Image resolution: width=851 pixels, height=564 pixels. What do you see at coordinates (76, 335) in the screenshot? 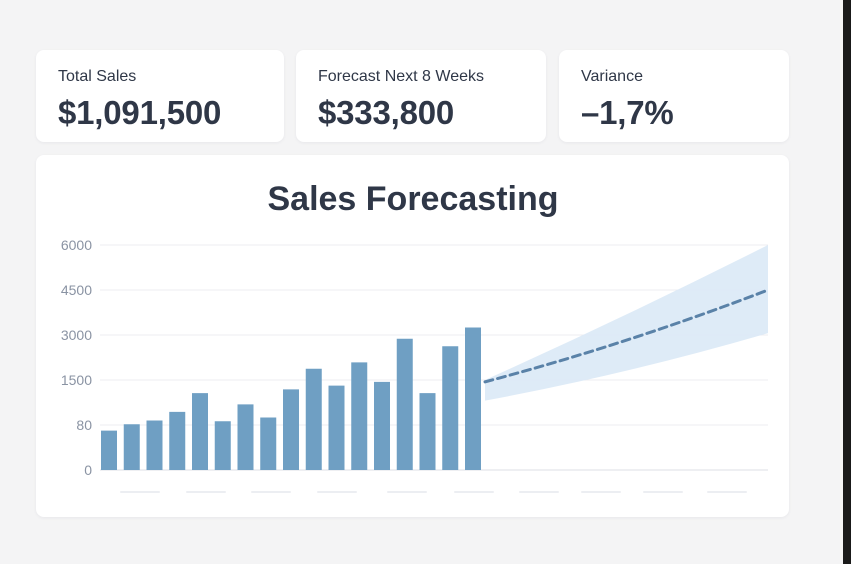
I see `y-tick-label: 3000` at bounding box center [76, 335].